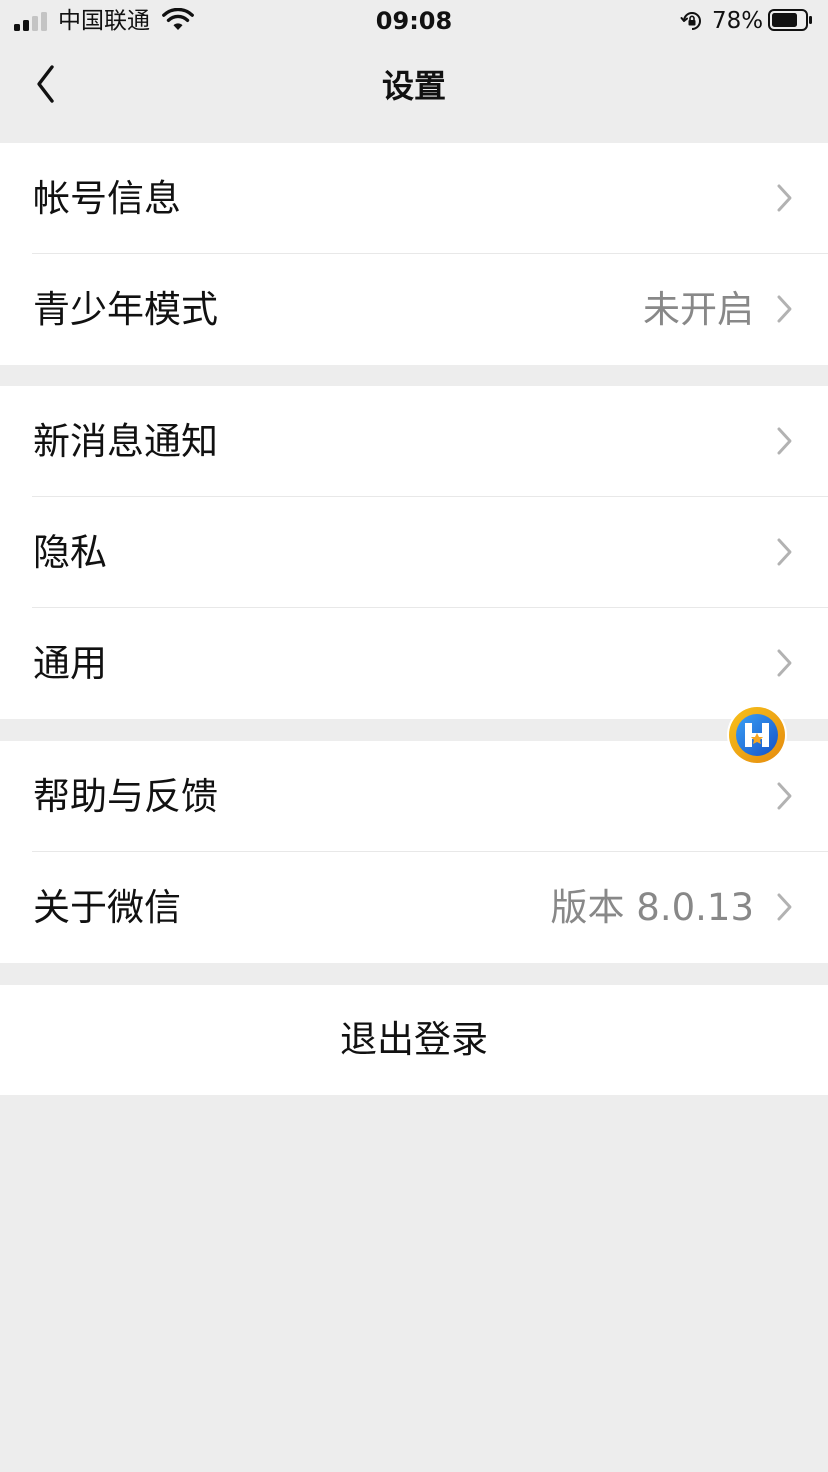 The height and width of the screenshot is (1472, 828). What do you see at coordinates (125, 796) in the screenshot?
I see `row-label: 帮助与反馈` at bounding box center [125, 796].